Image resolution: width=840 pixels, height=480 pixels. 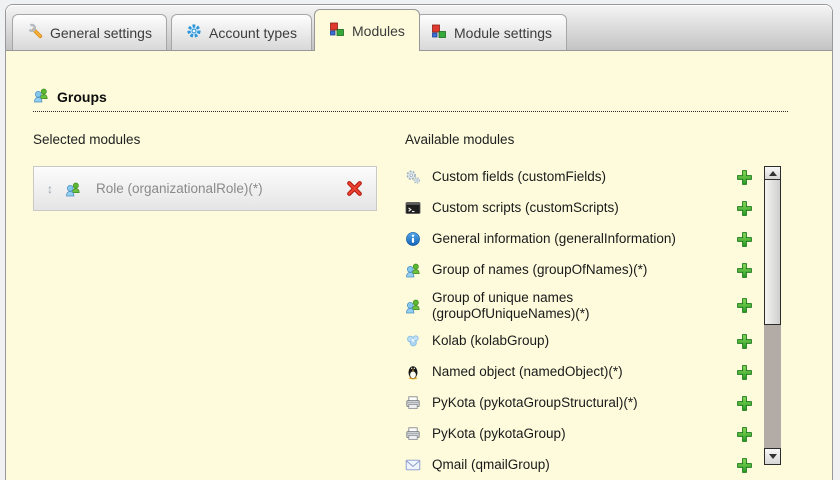 I want to click on selected-modules-header: Selected modules, so click(x=87, y=139).